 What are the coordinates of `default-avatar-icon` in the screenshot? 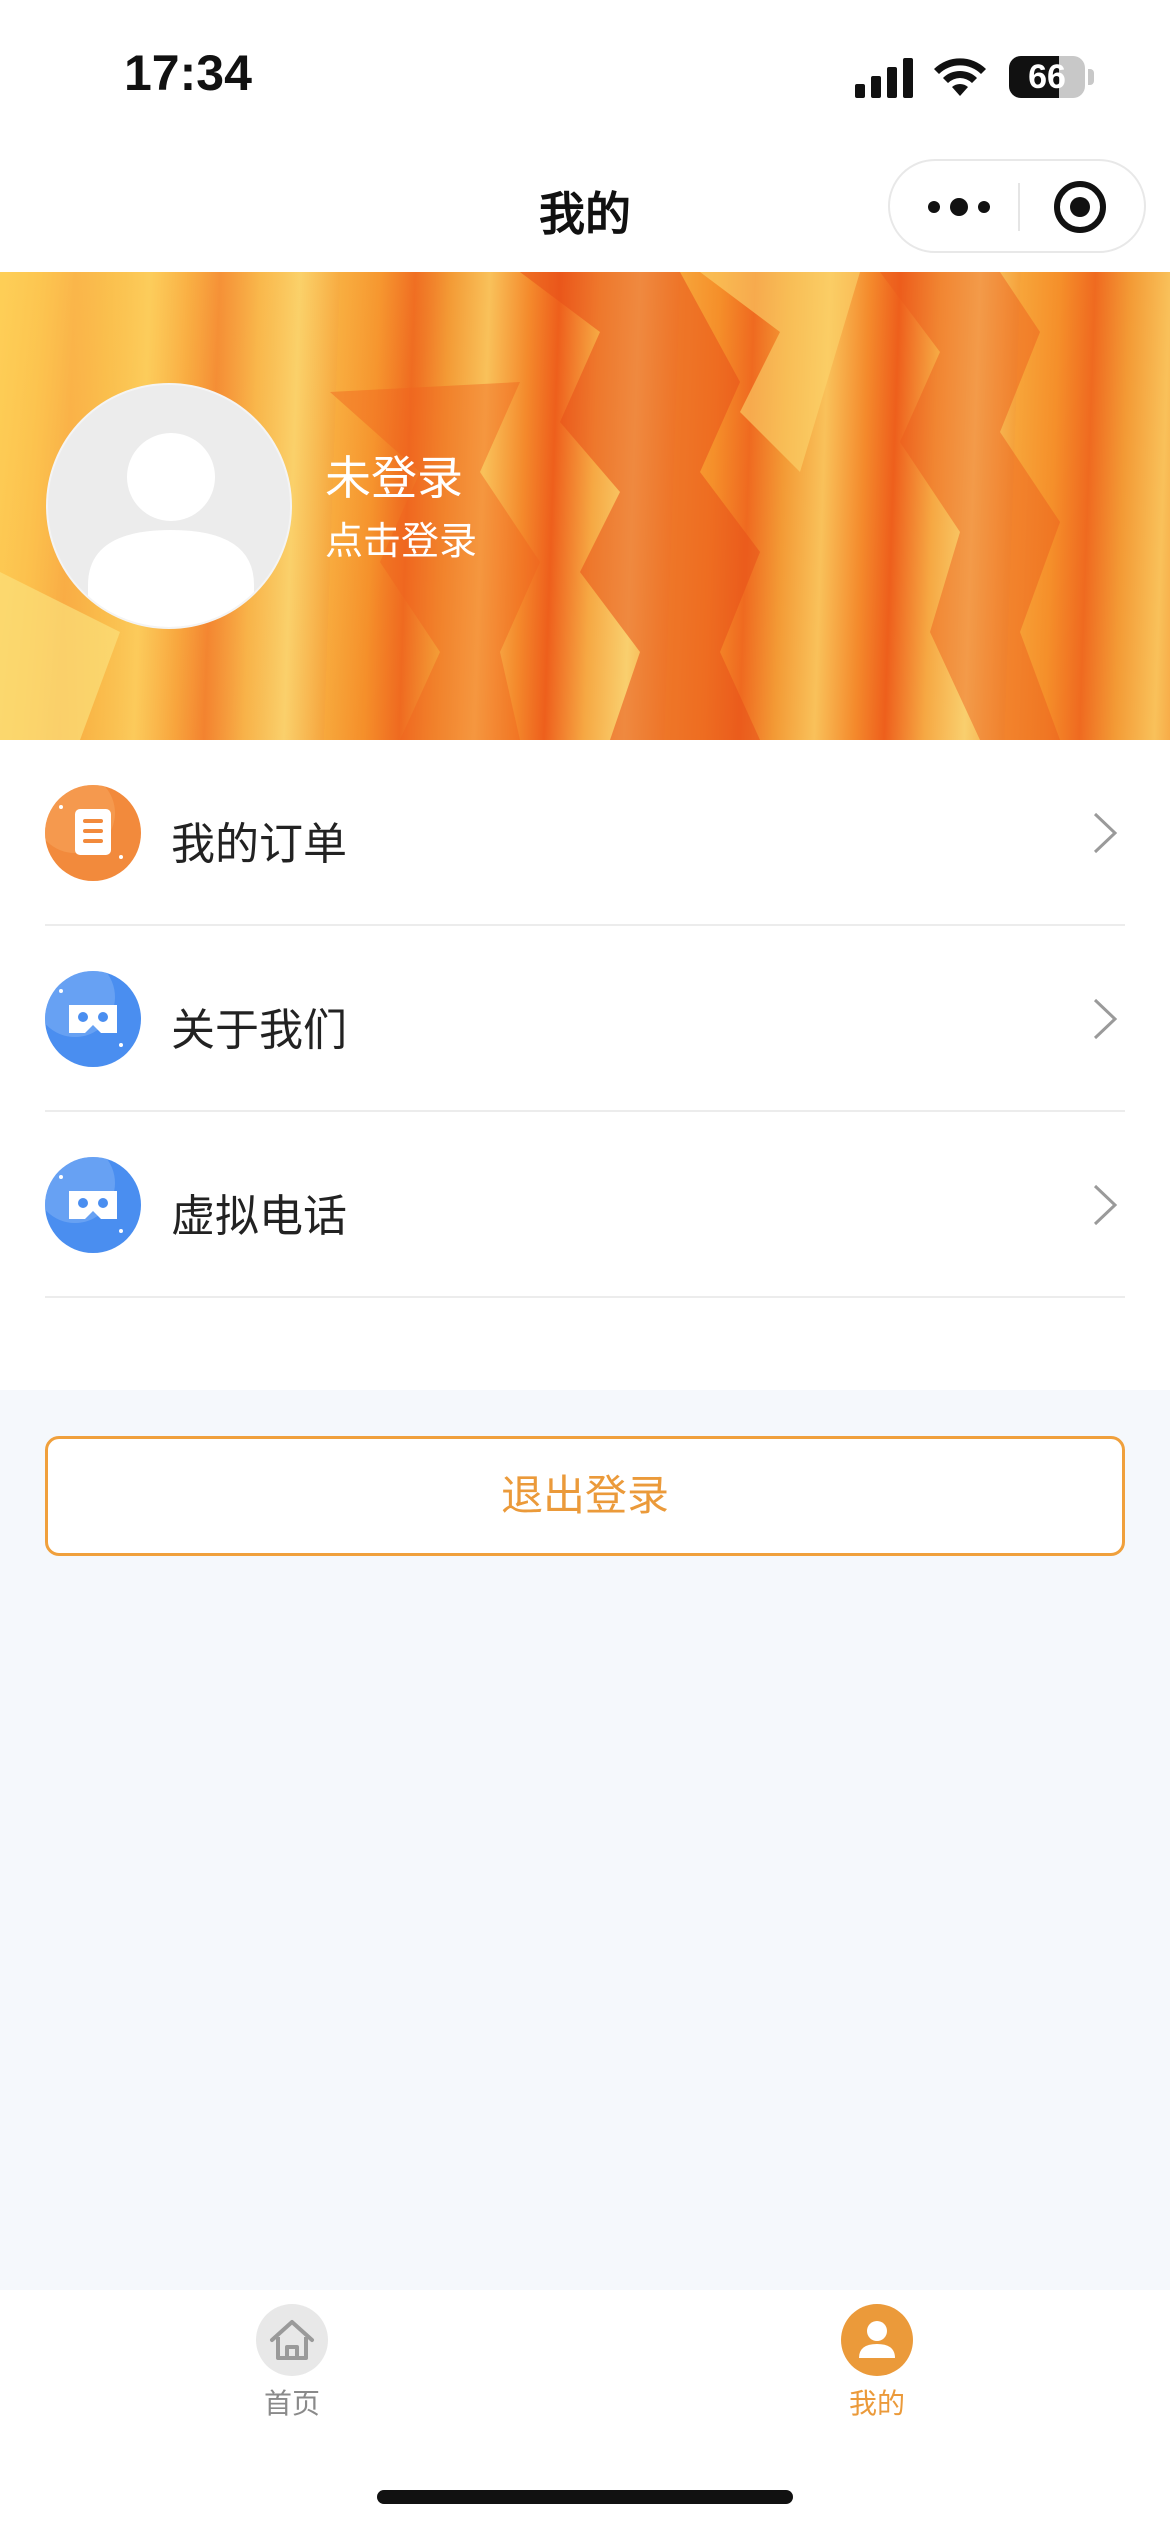 It's located at (171, 530).